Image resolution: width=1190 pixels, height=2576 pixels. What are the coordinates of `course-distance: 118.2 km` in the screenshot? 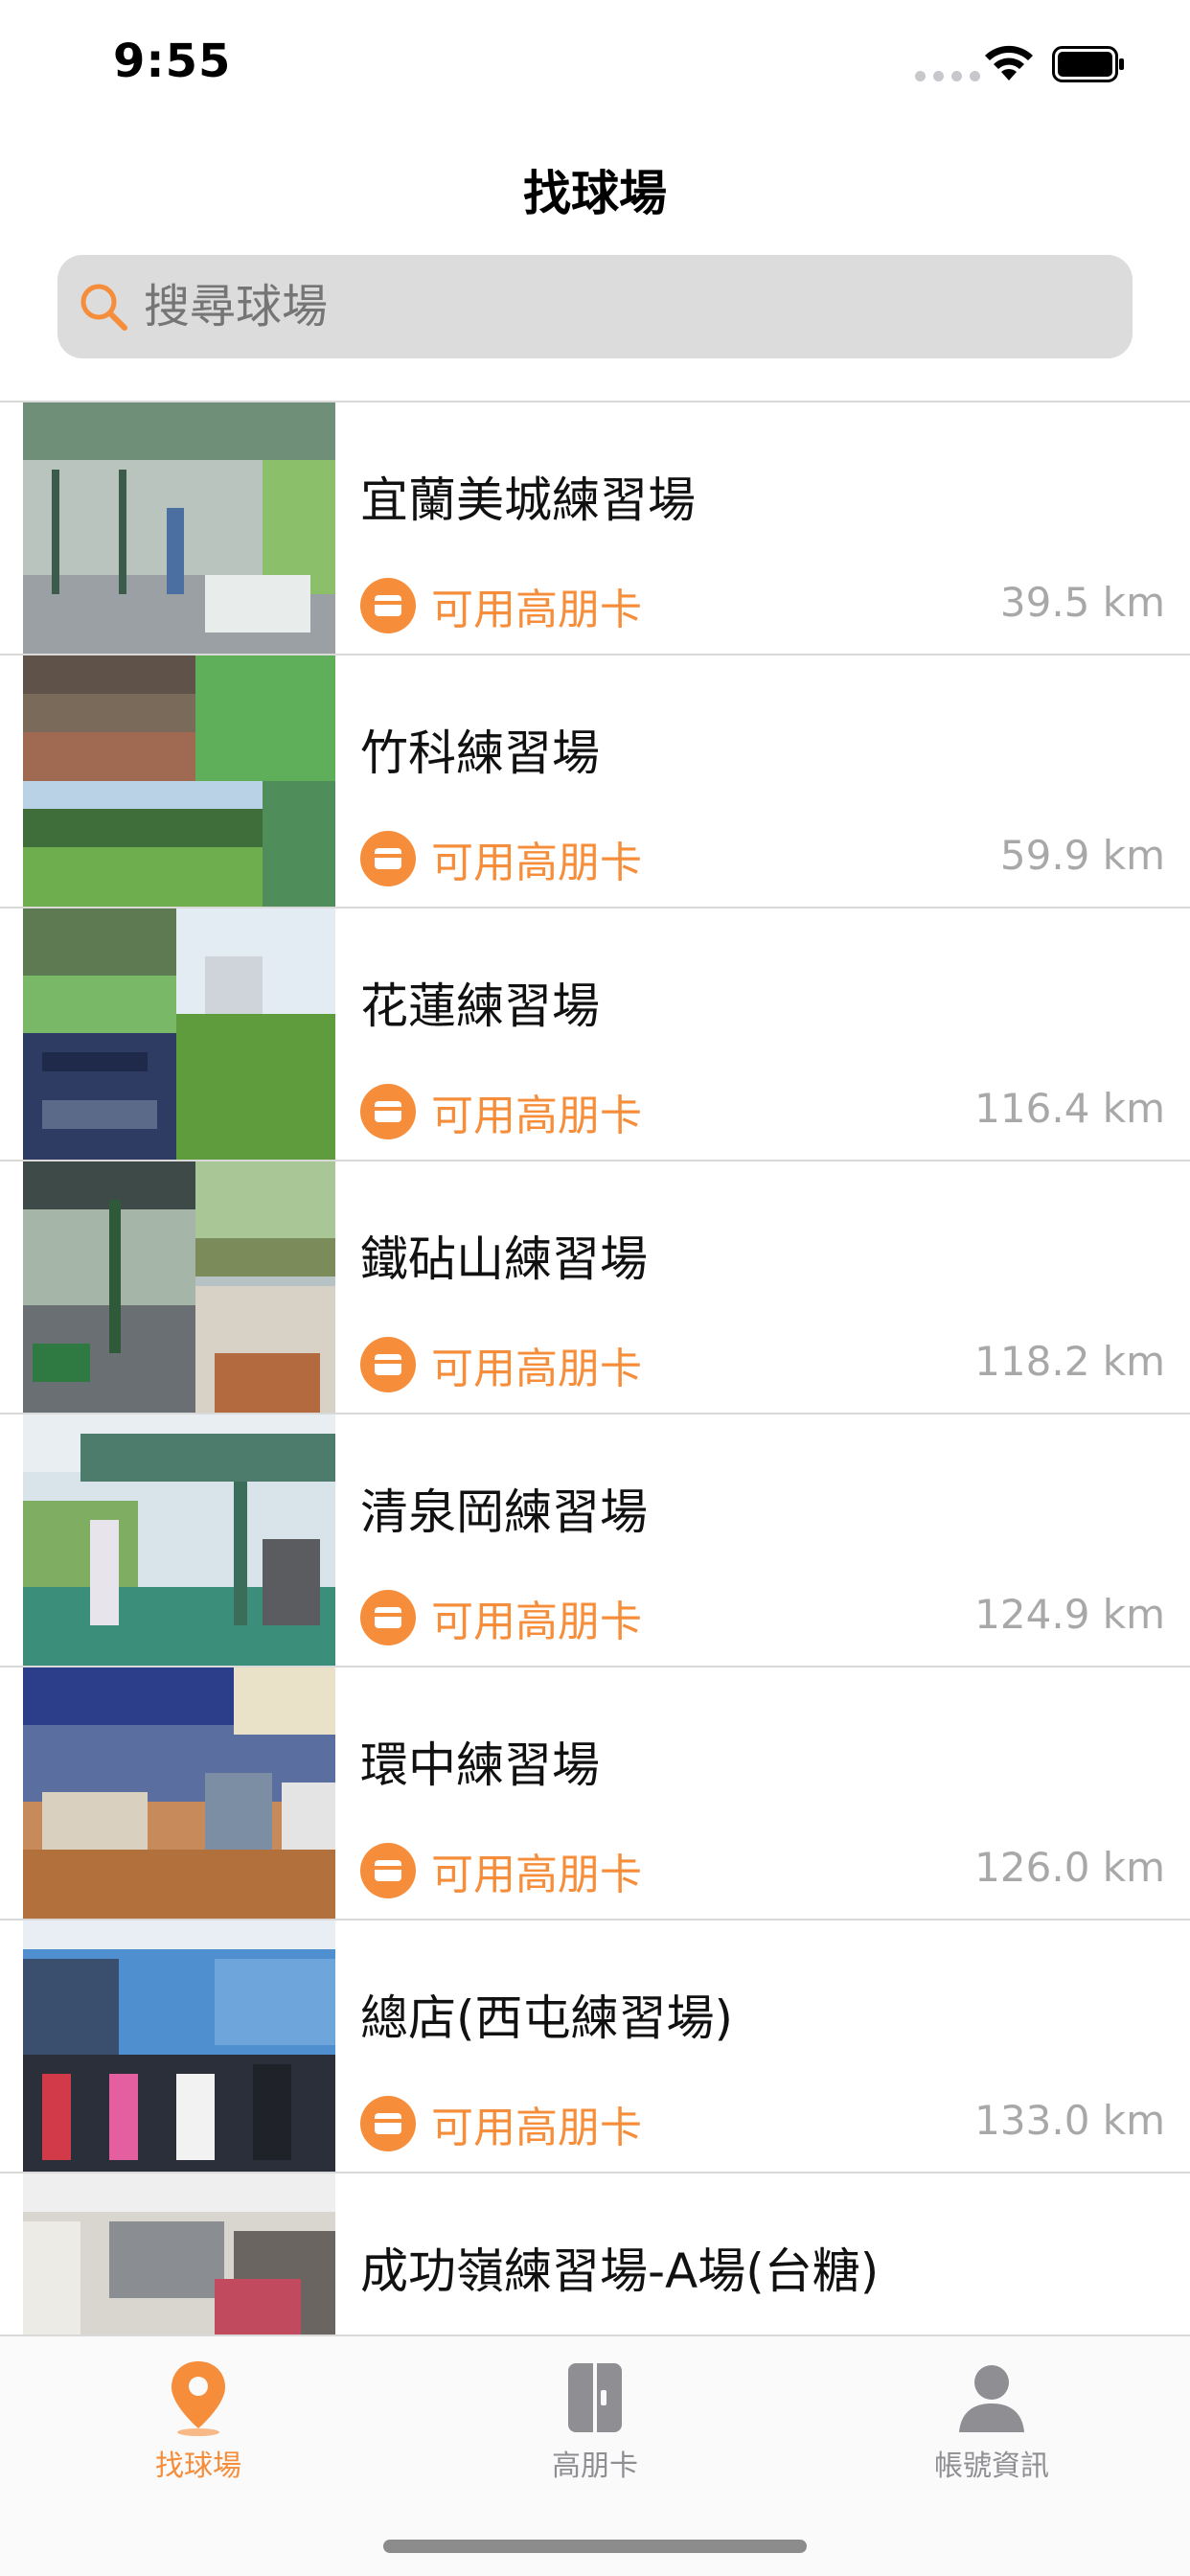 It's located at (1070, 1361).